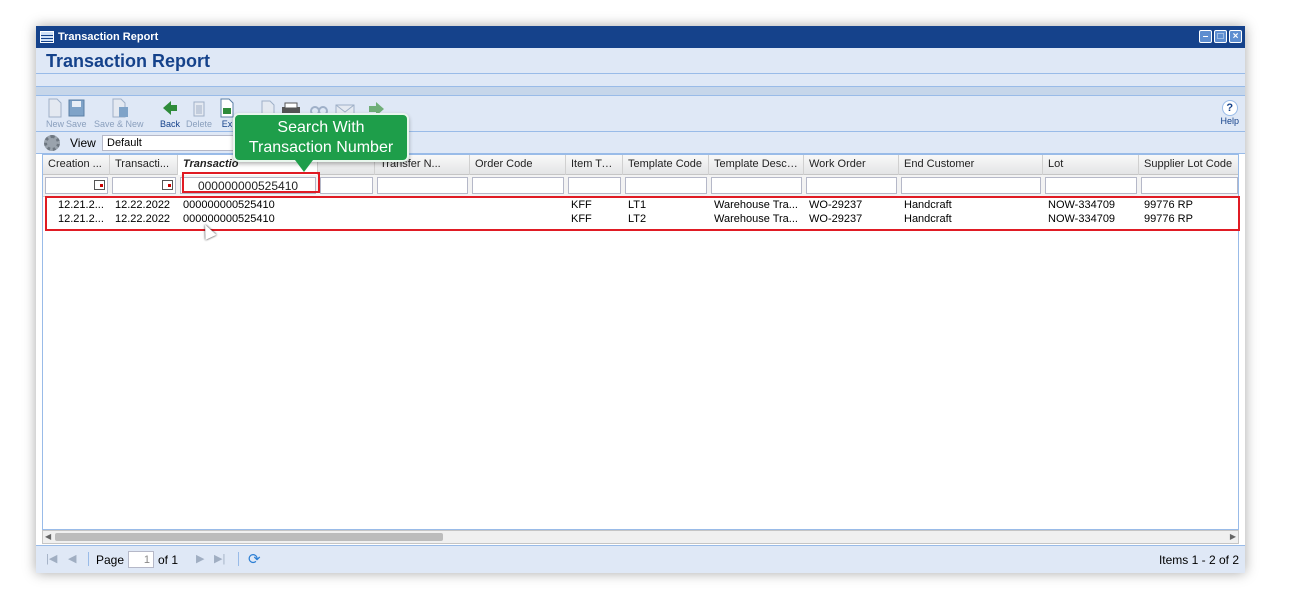 The image size is (1297, 613). I want to click on save-new-button: Save & New, so click(119, 113).